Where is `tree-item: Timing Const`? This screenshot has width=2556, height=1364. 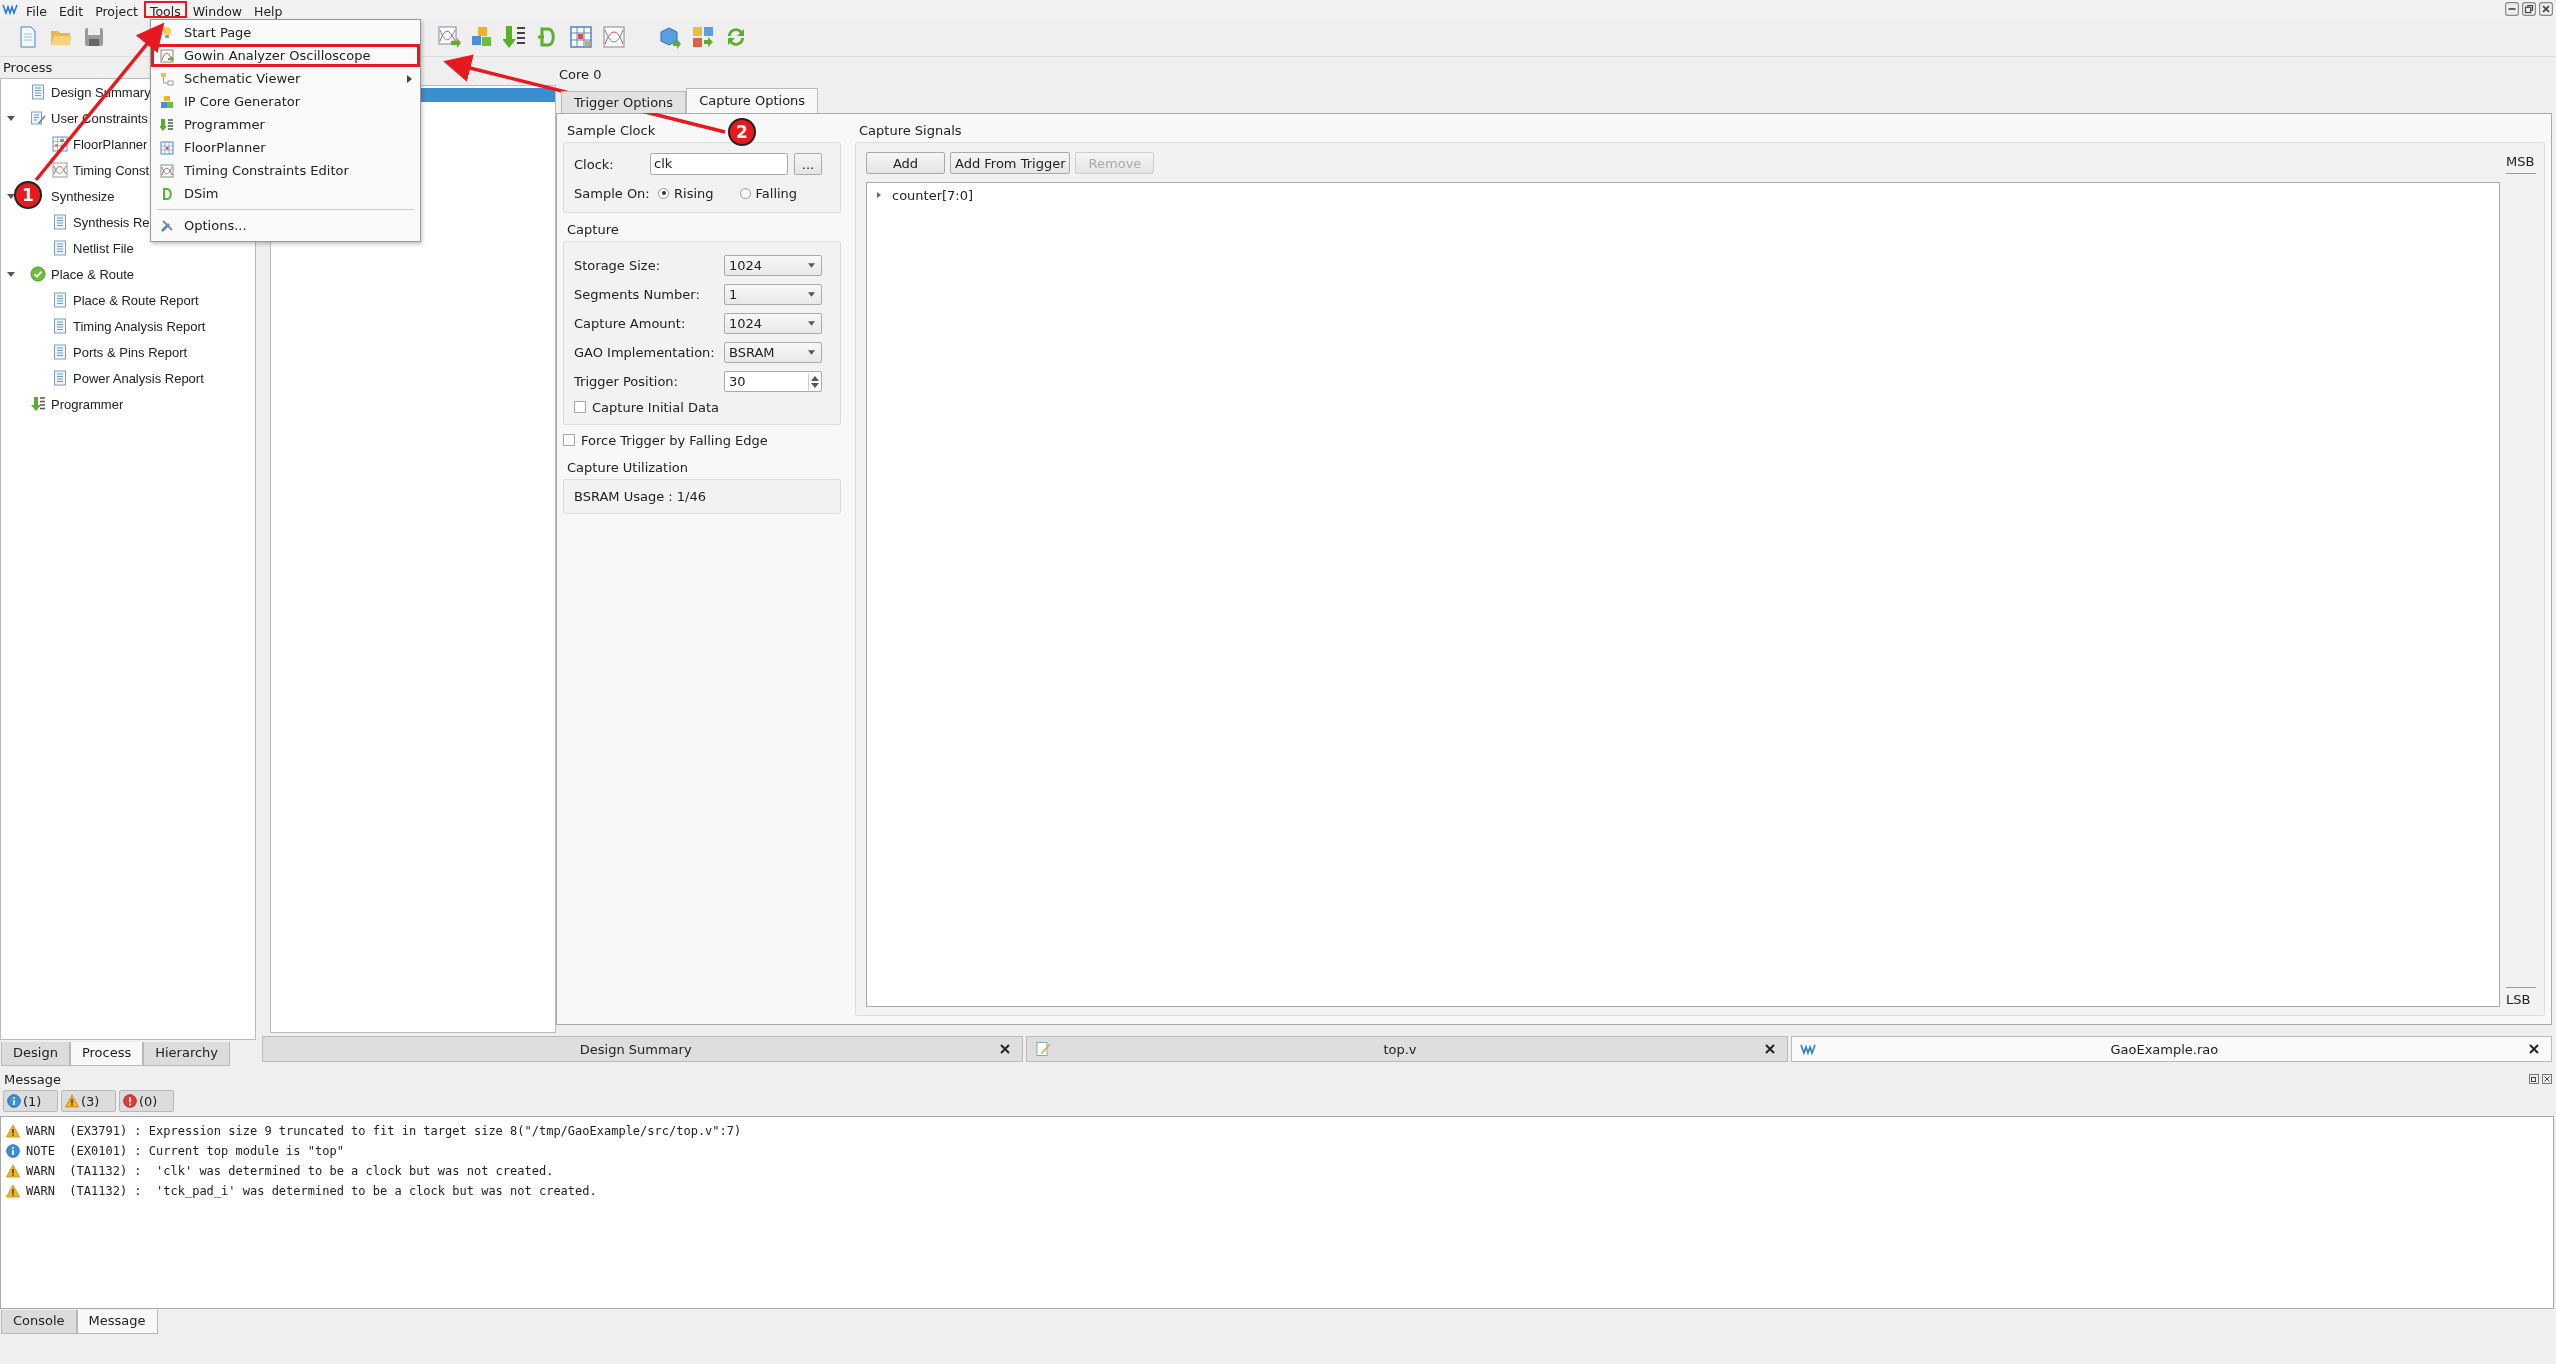
tree-item: Timing Const is located at coordinates (111, 170).